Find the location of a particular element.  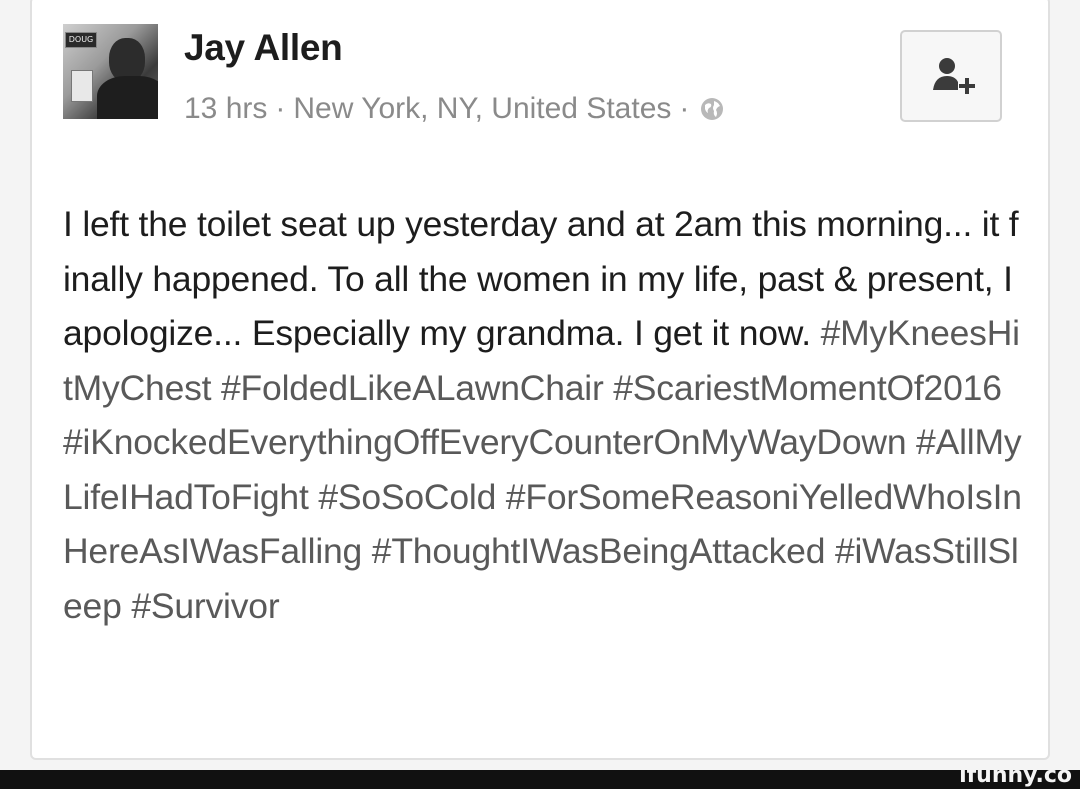

hashtag-link: #FoldedLikeALawnChair is located at coordinates (412, 388).